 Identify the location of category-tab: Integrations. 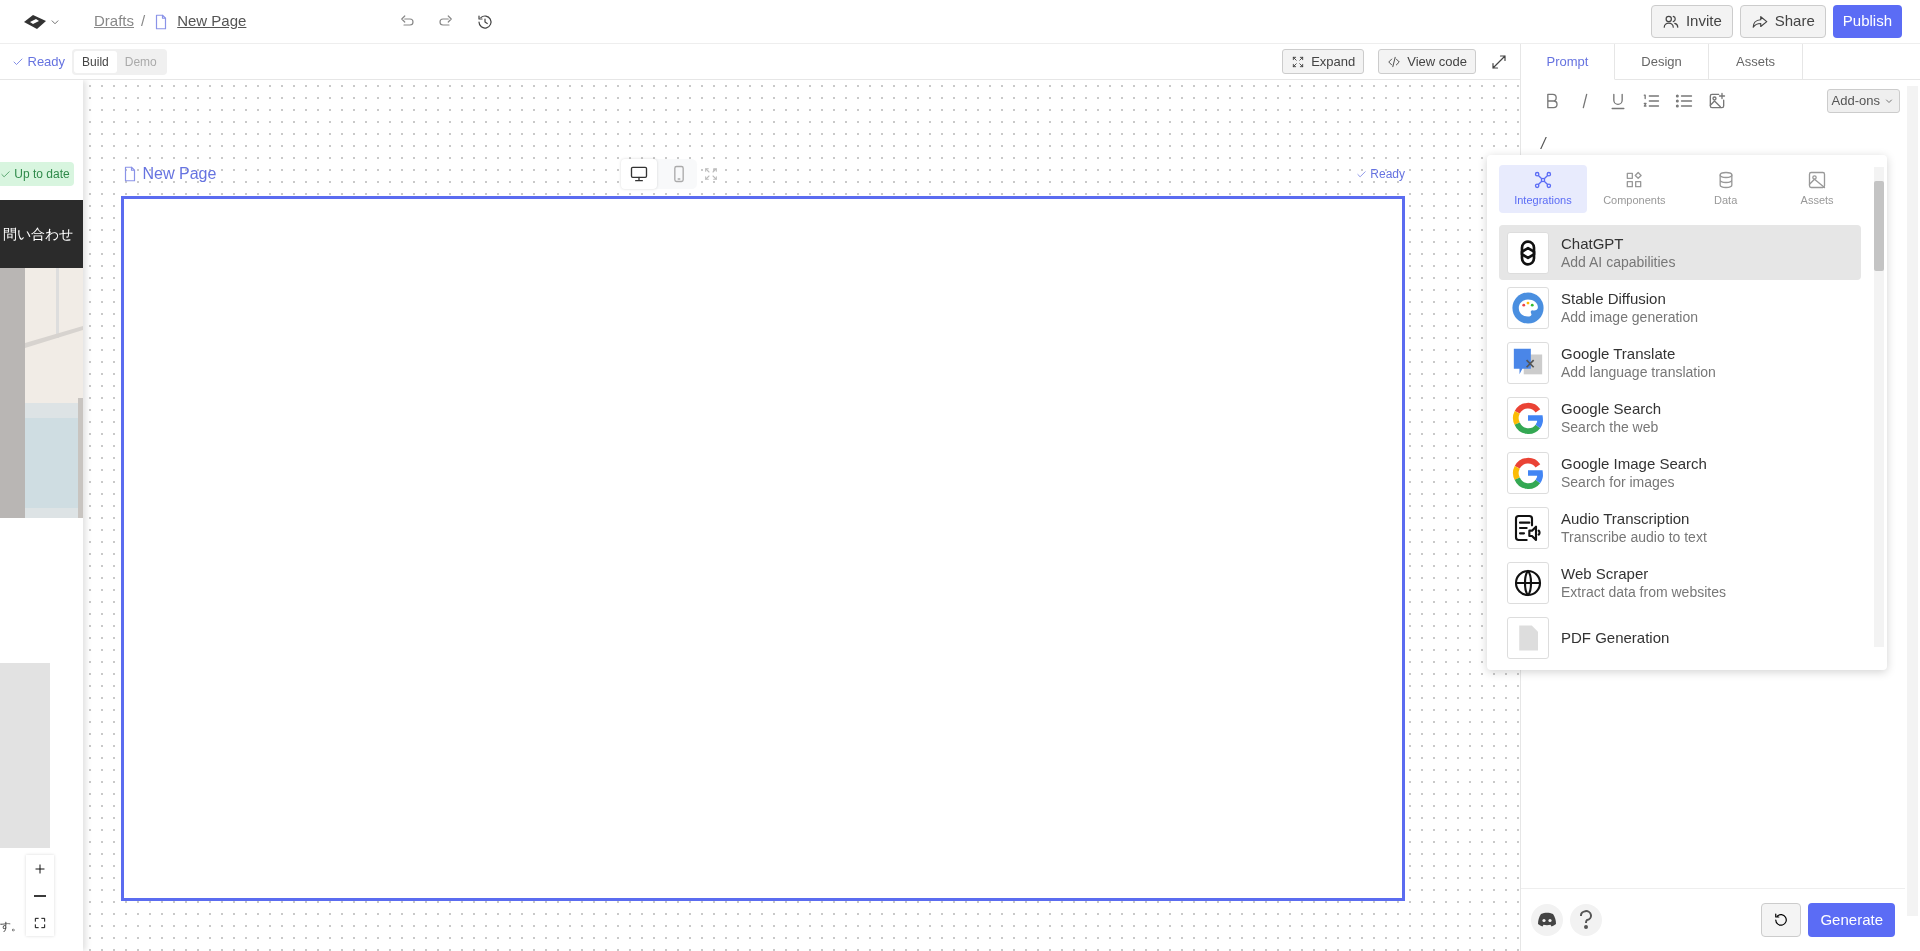
(1543, 189).